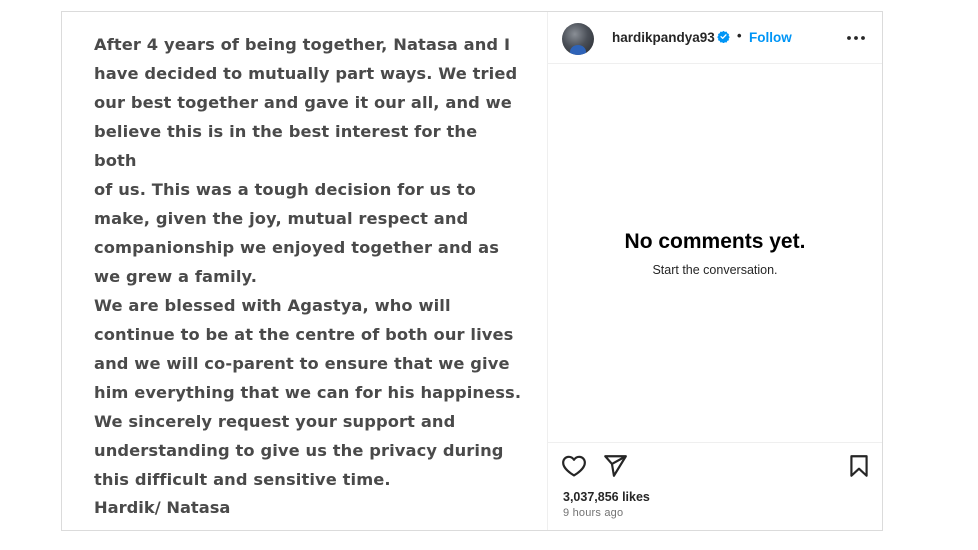  Describe the element at coordinates (275, 421) in the screenshot. I see `statement-line: We sincerely request your support and` at that location.